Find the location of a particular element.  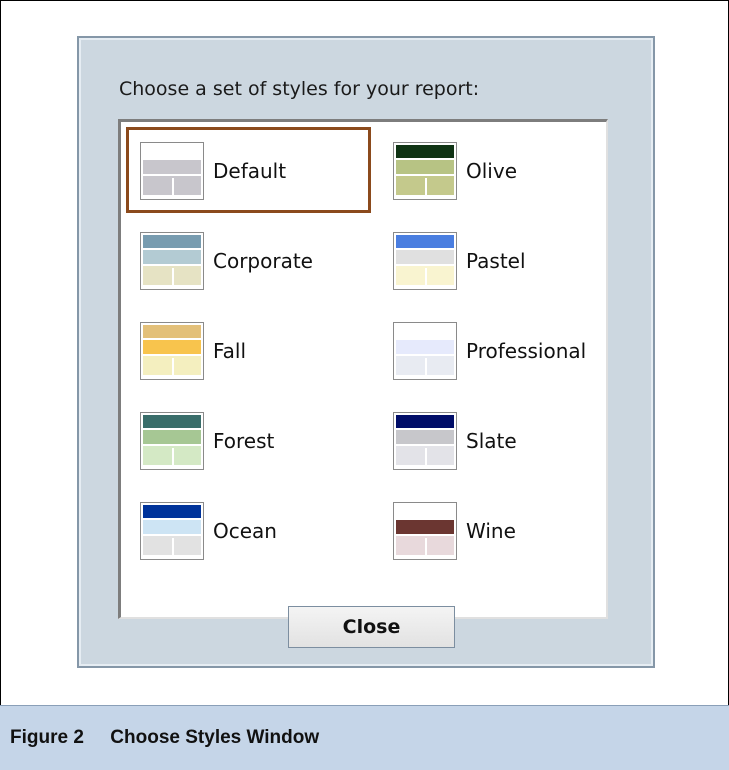

style-label-default: Default is located at coordinates (250, 171).